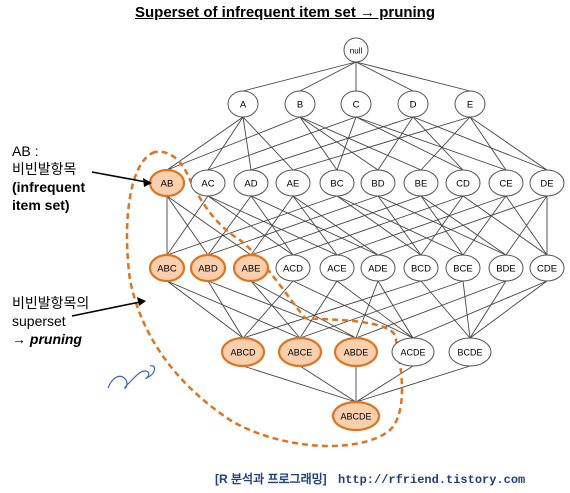  I want to click on edge-null-e, so click(413, 76).